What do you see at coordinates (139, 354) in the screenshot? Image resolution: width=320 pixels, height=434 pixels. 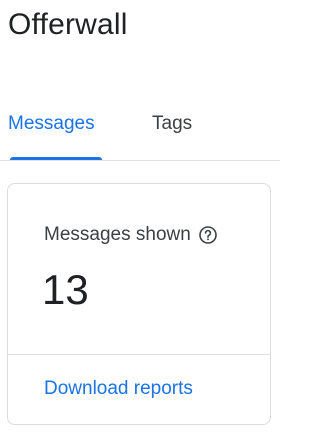 I see `card-divider` at bounding box center [139, 354].